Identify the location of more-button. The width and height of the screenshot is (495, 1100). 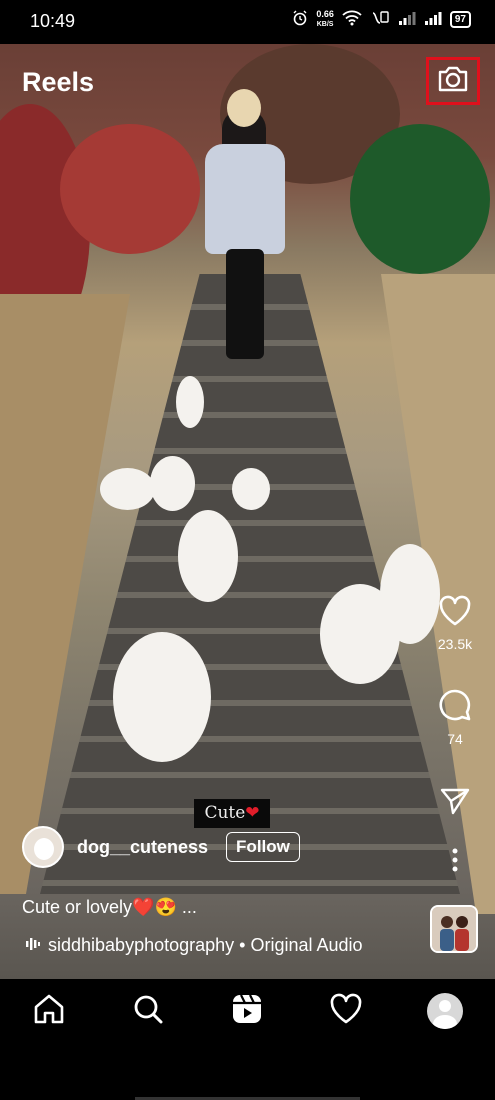
(455, 862).